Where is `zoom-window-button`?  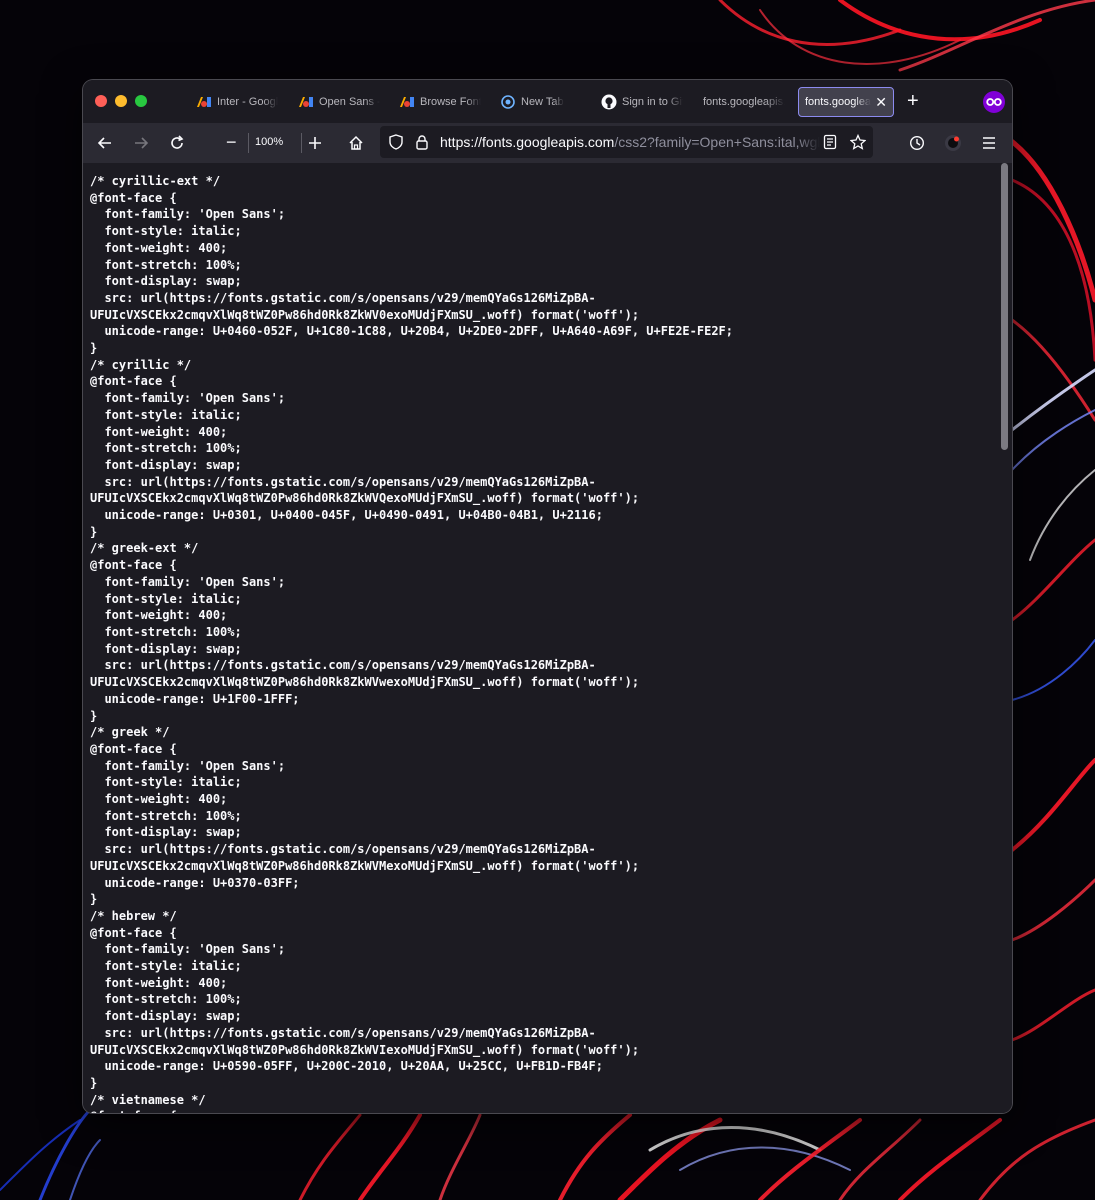
zoom-window-button is located at coordinates (141, 101).